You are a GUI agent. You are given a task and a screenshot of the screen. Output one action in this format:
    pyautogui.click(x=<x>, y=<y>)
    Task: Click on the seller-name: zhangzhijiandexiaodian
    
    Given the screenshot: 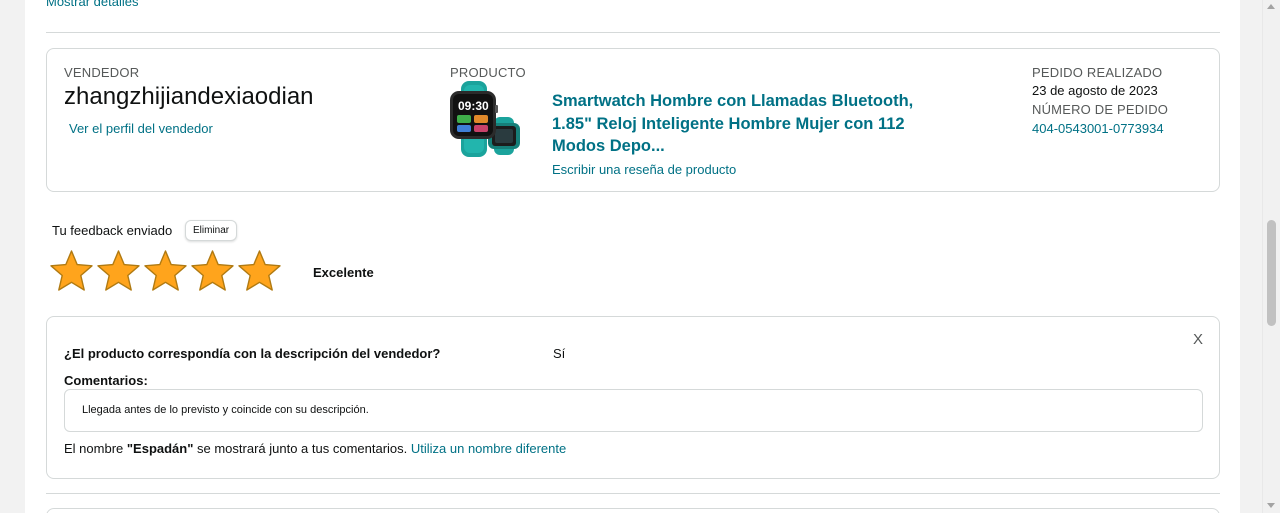 What is the action you would take?
    pyautogui.click(x=189, y=96)
    